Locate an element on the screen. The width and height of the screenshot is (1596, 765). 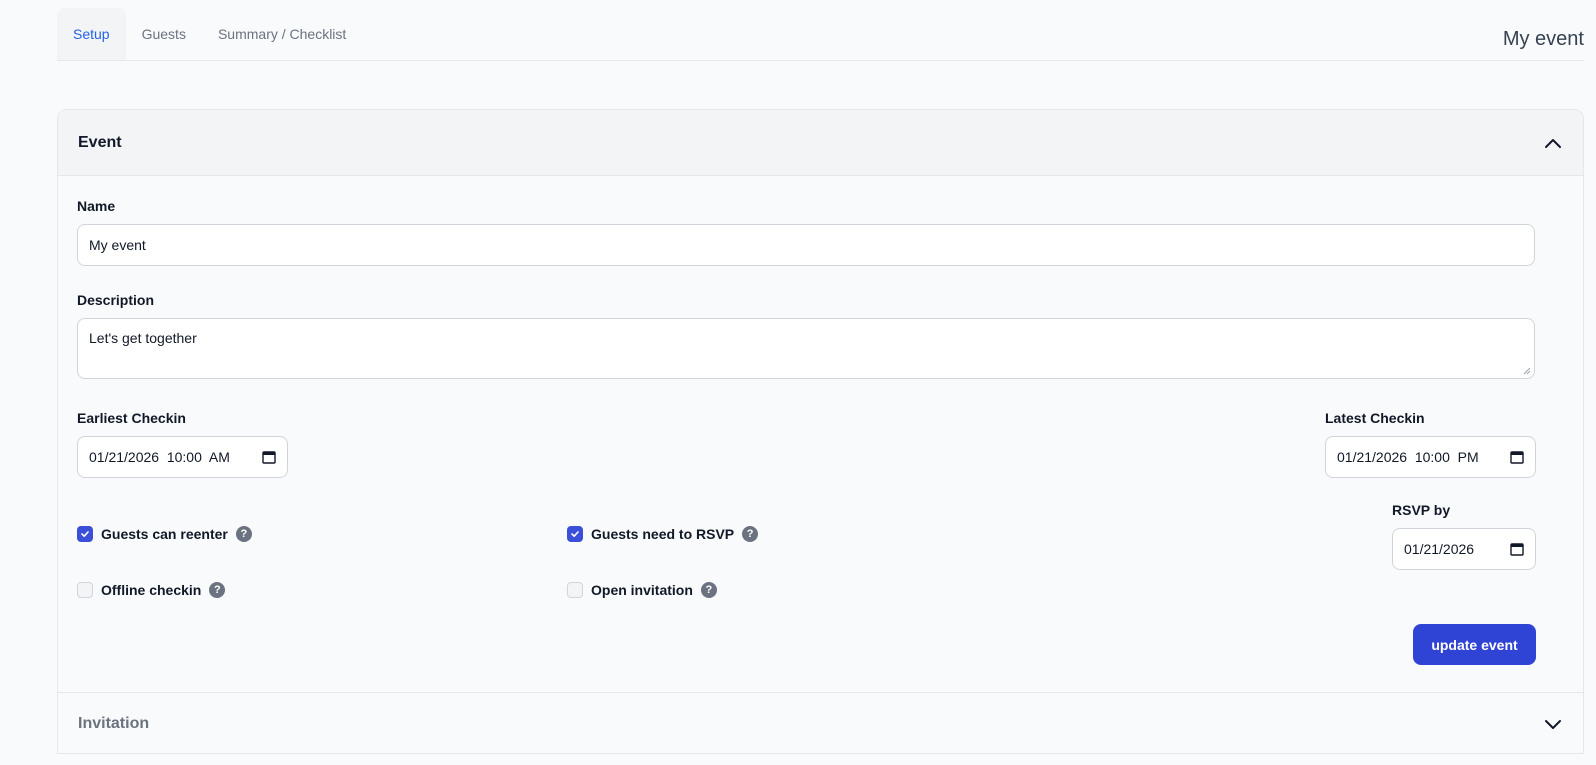
update-event-button: update event is located at coordinates (1474, 644).